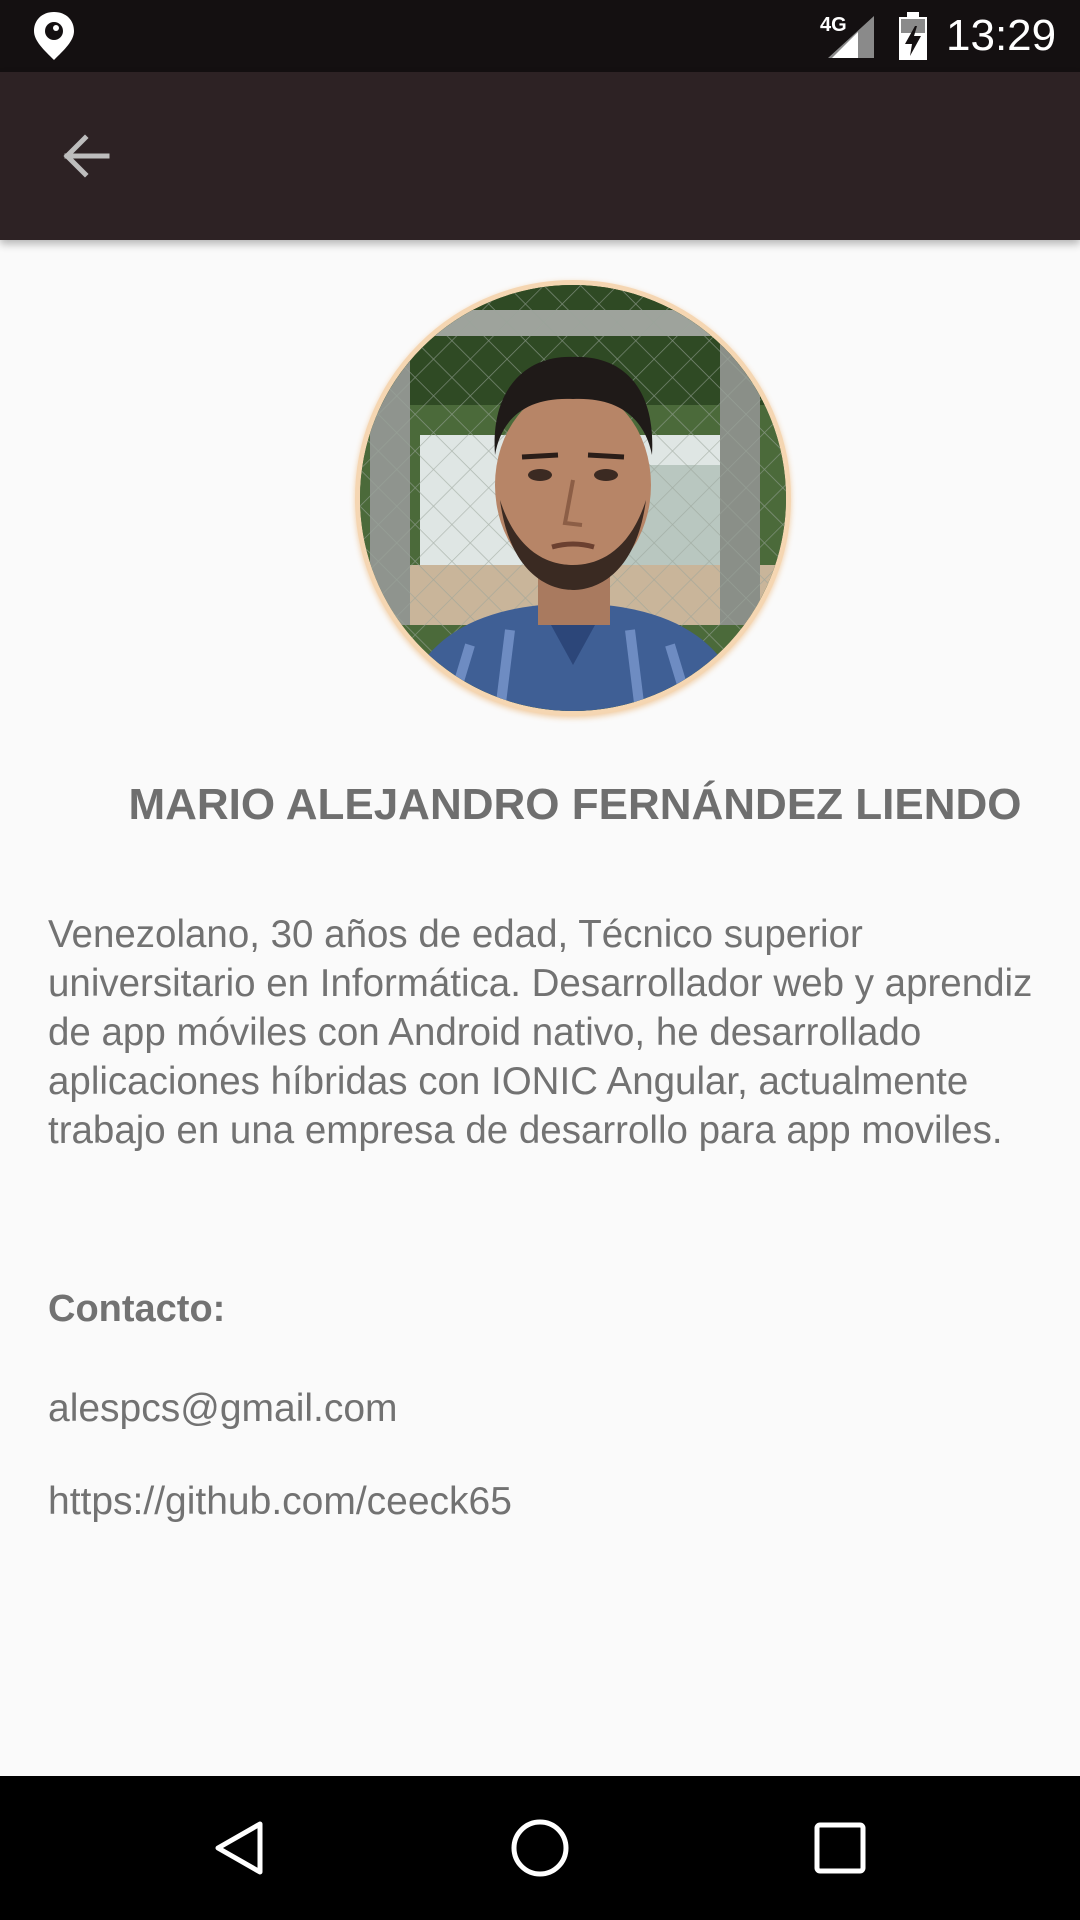 This screenshot has height=1920, width=1080. Describe the element at coordinates (851, 37) in the screenshot. I see `signal-icon` at that location.